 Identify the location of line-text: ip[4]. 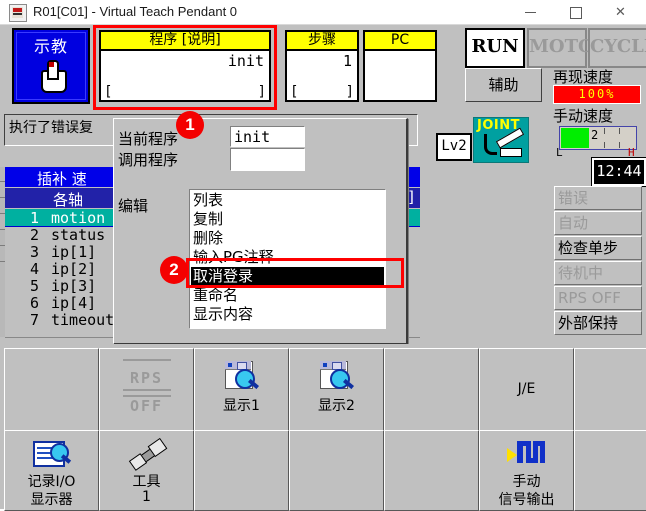
(74, 303).